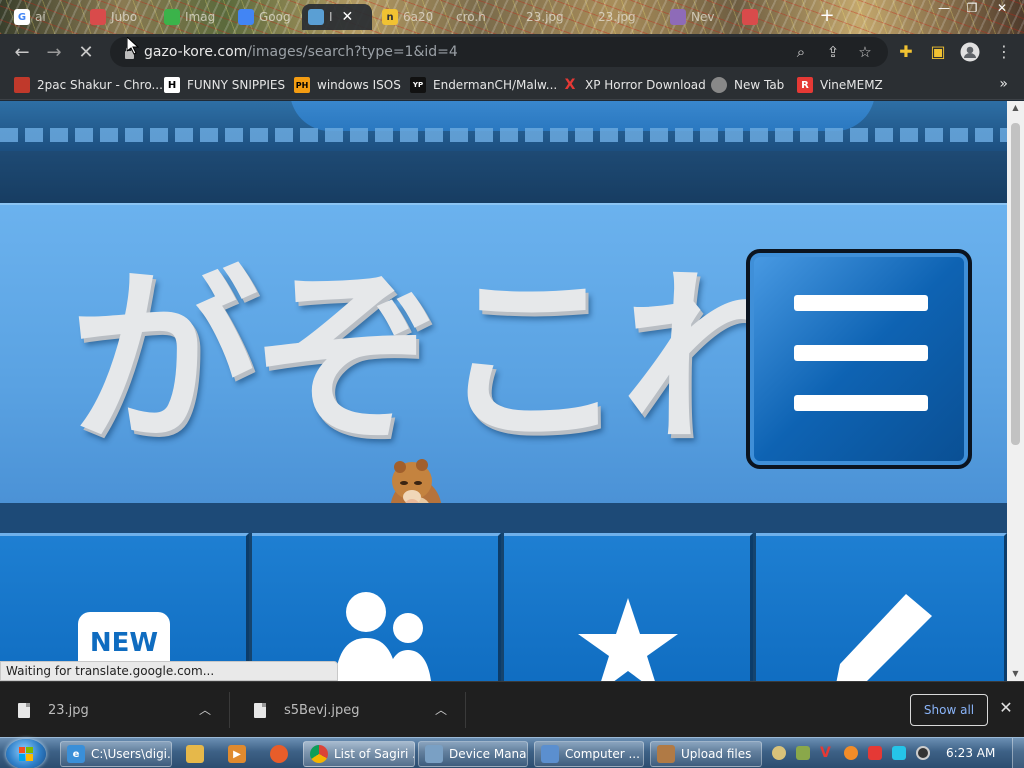  Describe the element at coordinates (628, 607) in the screenshot. I see `tile-favorites` at that location.